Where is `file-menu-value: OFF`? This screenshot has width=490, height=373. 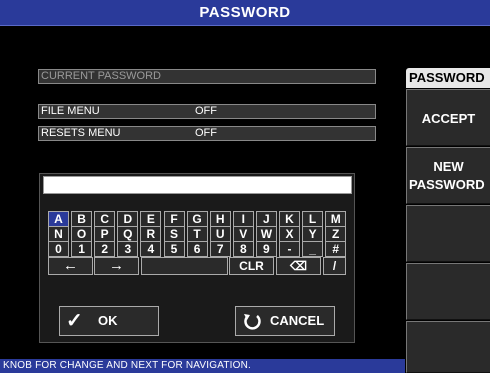 file-menu-value: OFF is located at coordinates (206, 111).